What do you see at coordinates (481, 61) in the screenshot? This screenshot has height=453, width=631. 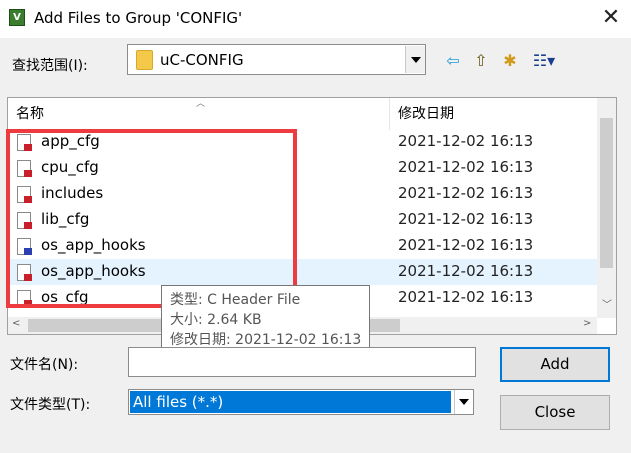 I see `up-folder-icon: ⇧` at bounding box center [481, 61].